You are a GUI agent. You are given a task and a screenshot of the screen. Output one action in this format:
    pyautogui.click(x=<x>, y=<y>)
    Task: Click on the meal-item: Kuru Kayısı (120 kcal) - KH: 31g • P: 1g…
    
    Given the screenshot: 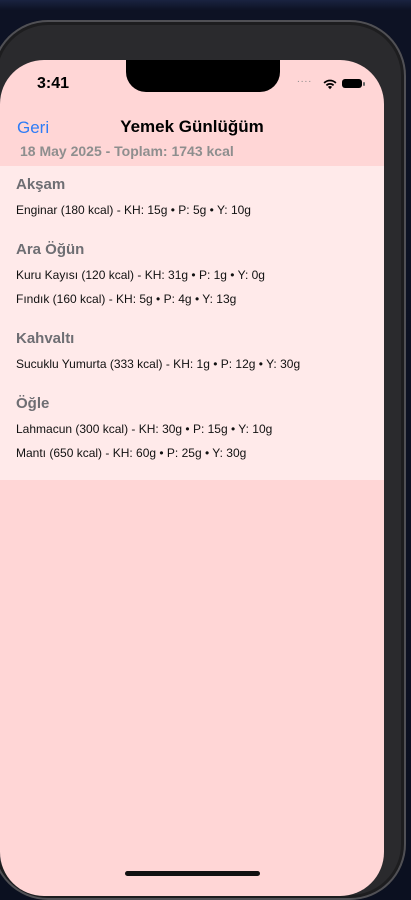 What is the action you would take?
    pyautogui.click(x=192, y=275)
    